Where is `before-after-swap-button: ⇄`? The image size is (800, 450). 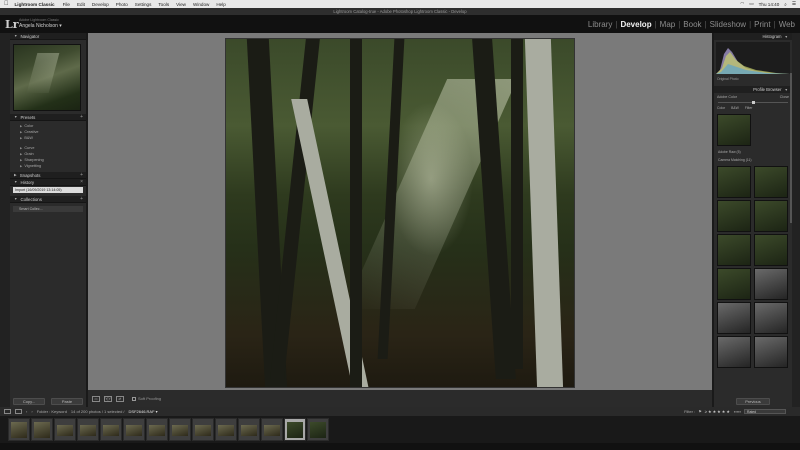
before-after-swap-button: ⇄ is located at coordinates (120, 398).